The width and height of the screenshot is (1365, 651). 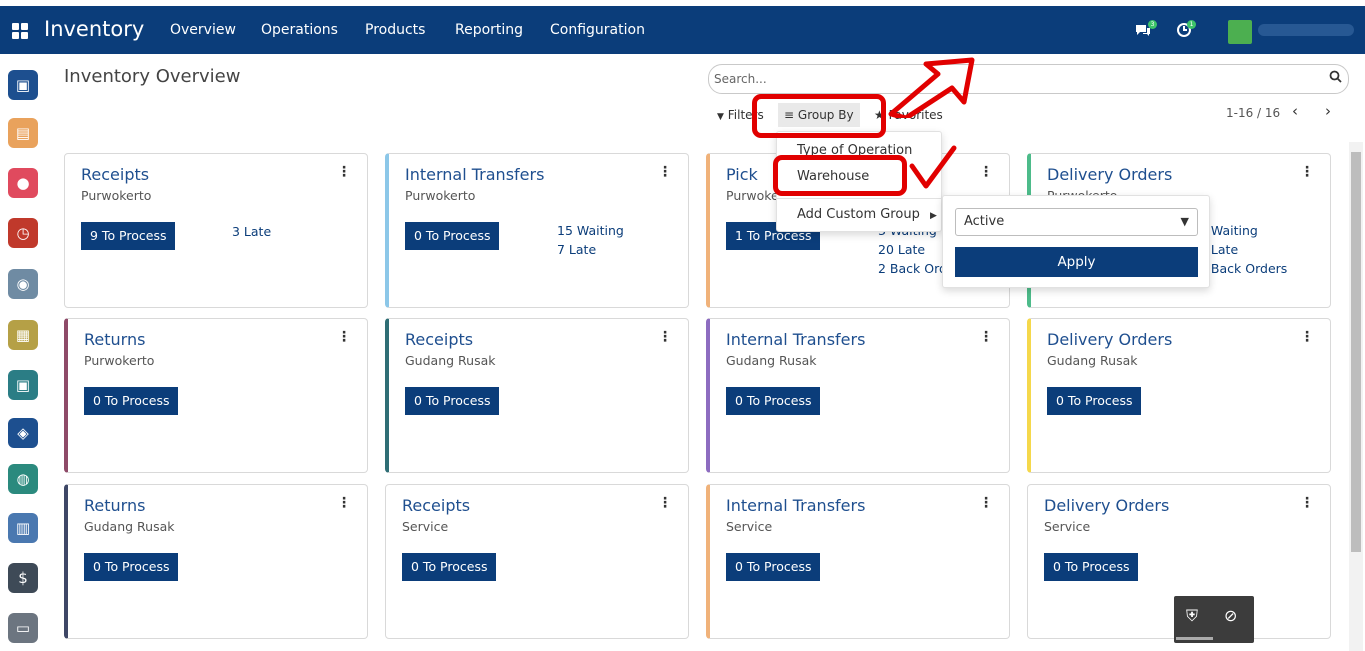 I want to click on operation-card: Internal Transfers Service ⋮ 0 To Process, so click(x=858, y=561).